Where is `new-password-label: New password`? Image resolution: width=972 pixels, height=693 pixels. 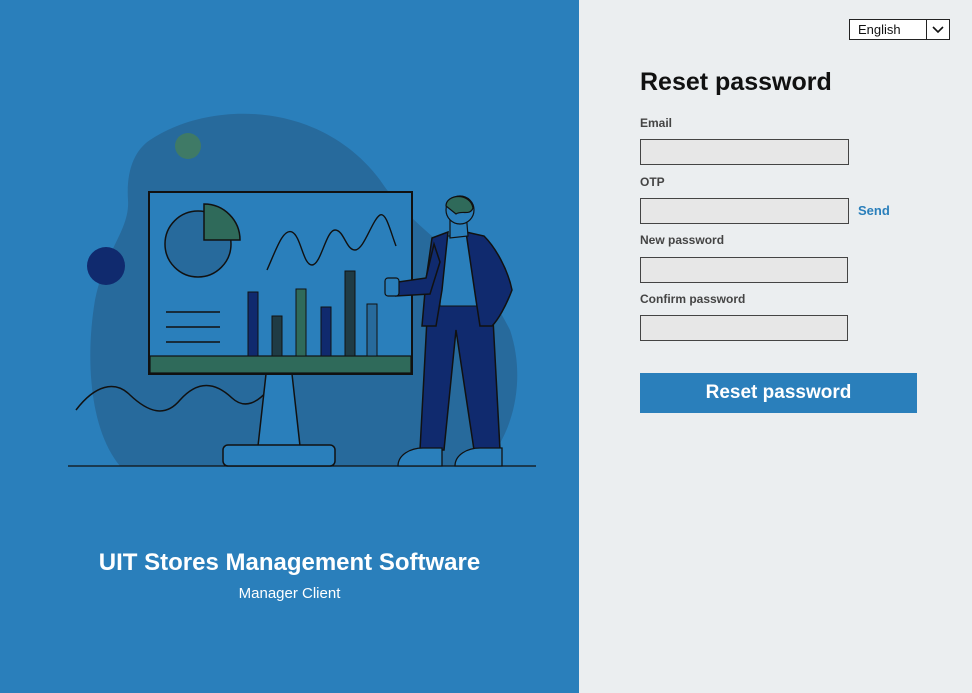
new-password-label: New password is located at coordinates (682, 240).